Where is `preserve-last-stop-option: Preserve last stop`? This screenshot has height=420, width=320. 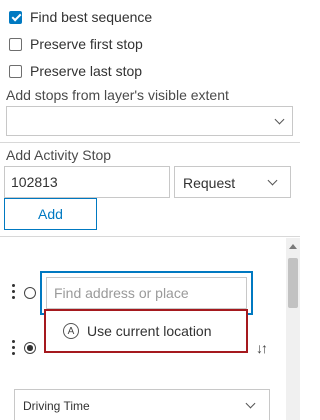 preserve-last-stop-option: Preserve last stop is located at coordinates (75, 71).